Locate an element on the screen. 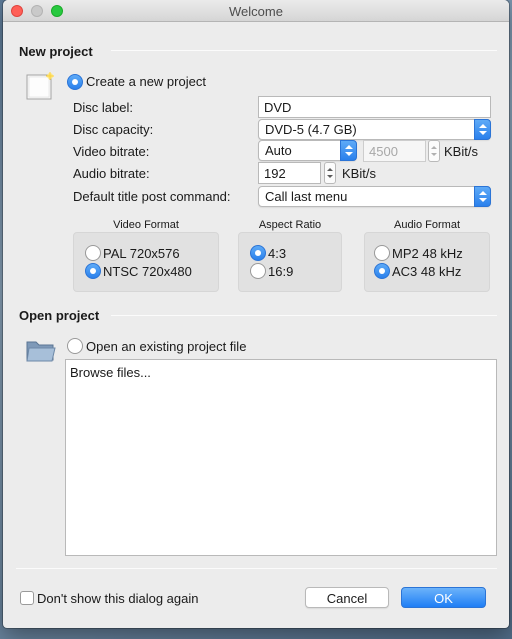 The width and height of the screenshot is (512, 639). dont-show-again-checkbox is located at coordinates (27, 598).